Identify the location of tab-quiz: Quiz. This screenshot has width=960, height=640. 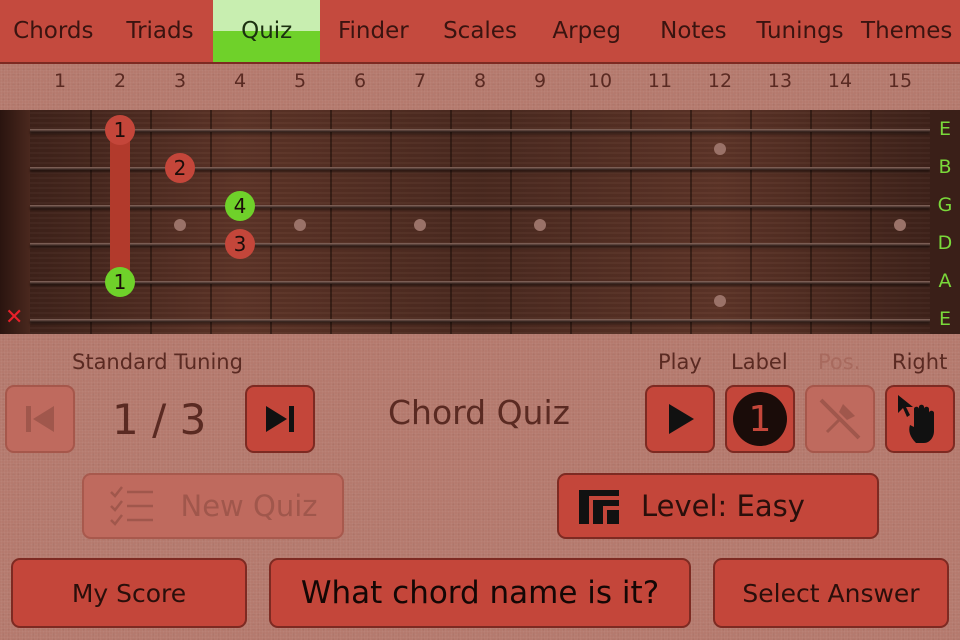
(267, 31).